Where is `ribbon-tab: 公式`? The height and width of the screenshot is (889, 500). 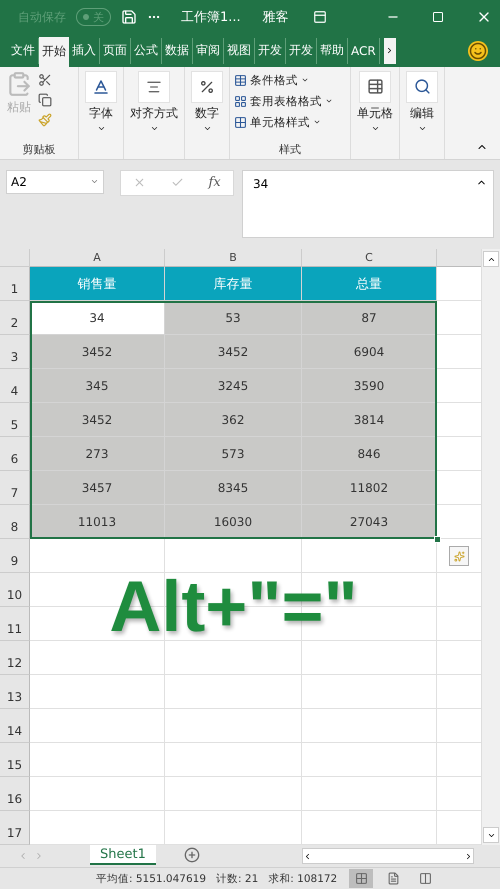
ribbon-tab: 公式 is located at coordinates (146, 51).